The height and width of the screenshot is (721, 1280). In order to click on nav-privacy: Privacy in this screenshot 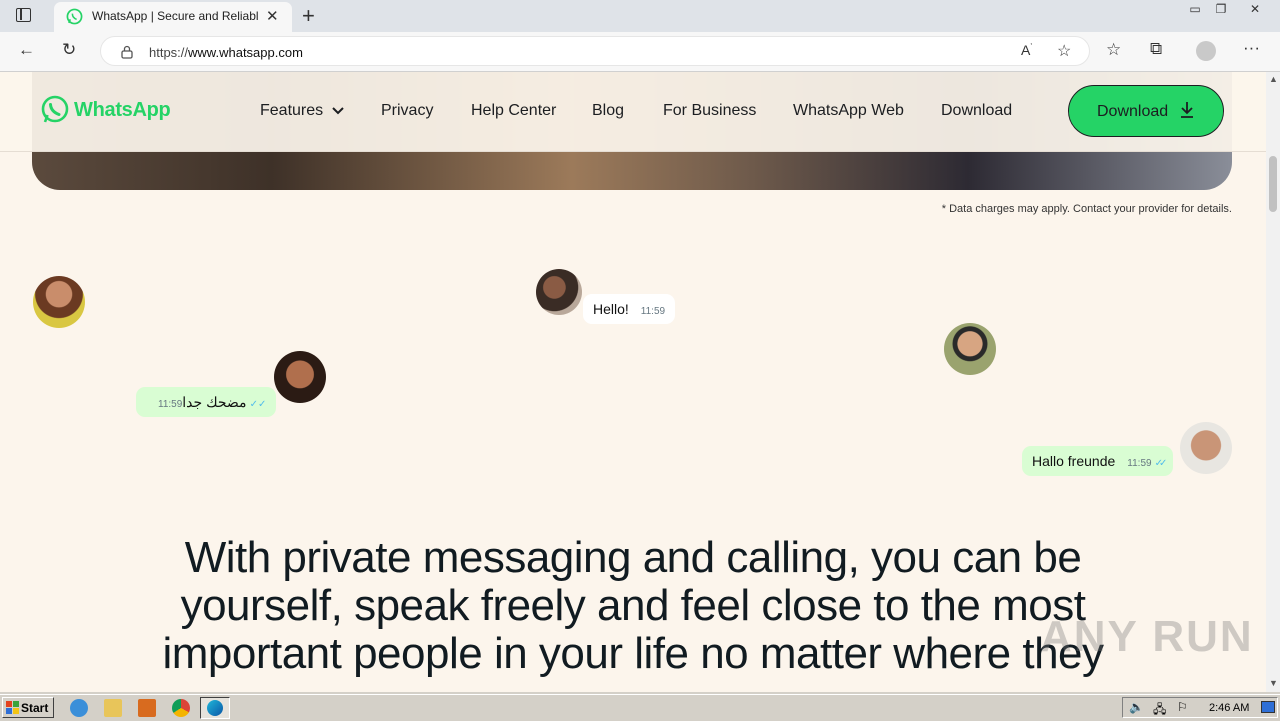, I will do `click(407, 111)`.